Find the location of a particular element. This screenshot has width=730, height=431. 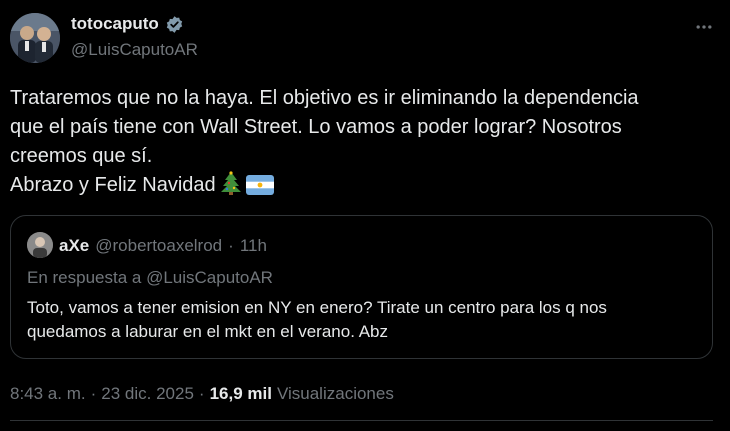

author-avatar is located at coordinates (35, 38).